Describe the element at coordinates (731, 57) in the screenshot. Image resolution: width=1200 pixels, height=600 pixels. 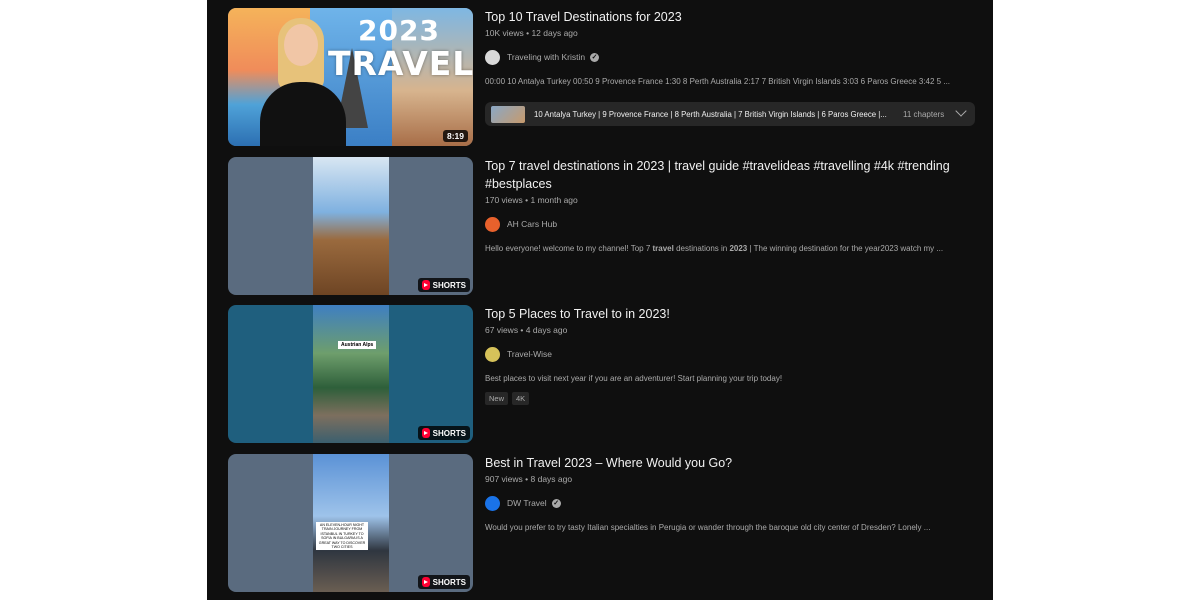
I see `channel-row: Traveling with Kristin ✓` at that location.